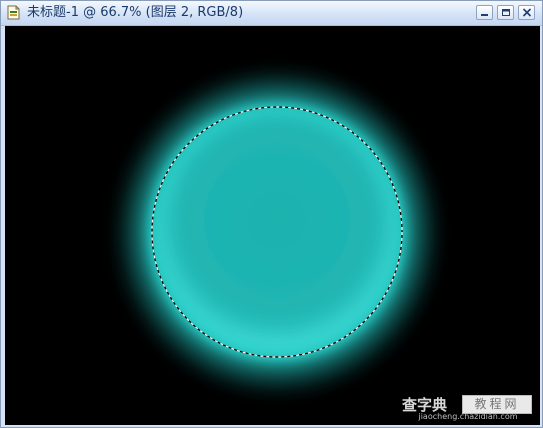 The height and width of the screenshot is (428, 543). I want to click on minimize-icon, so click(484, 15).